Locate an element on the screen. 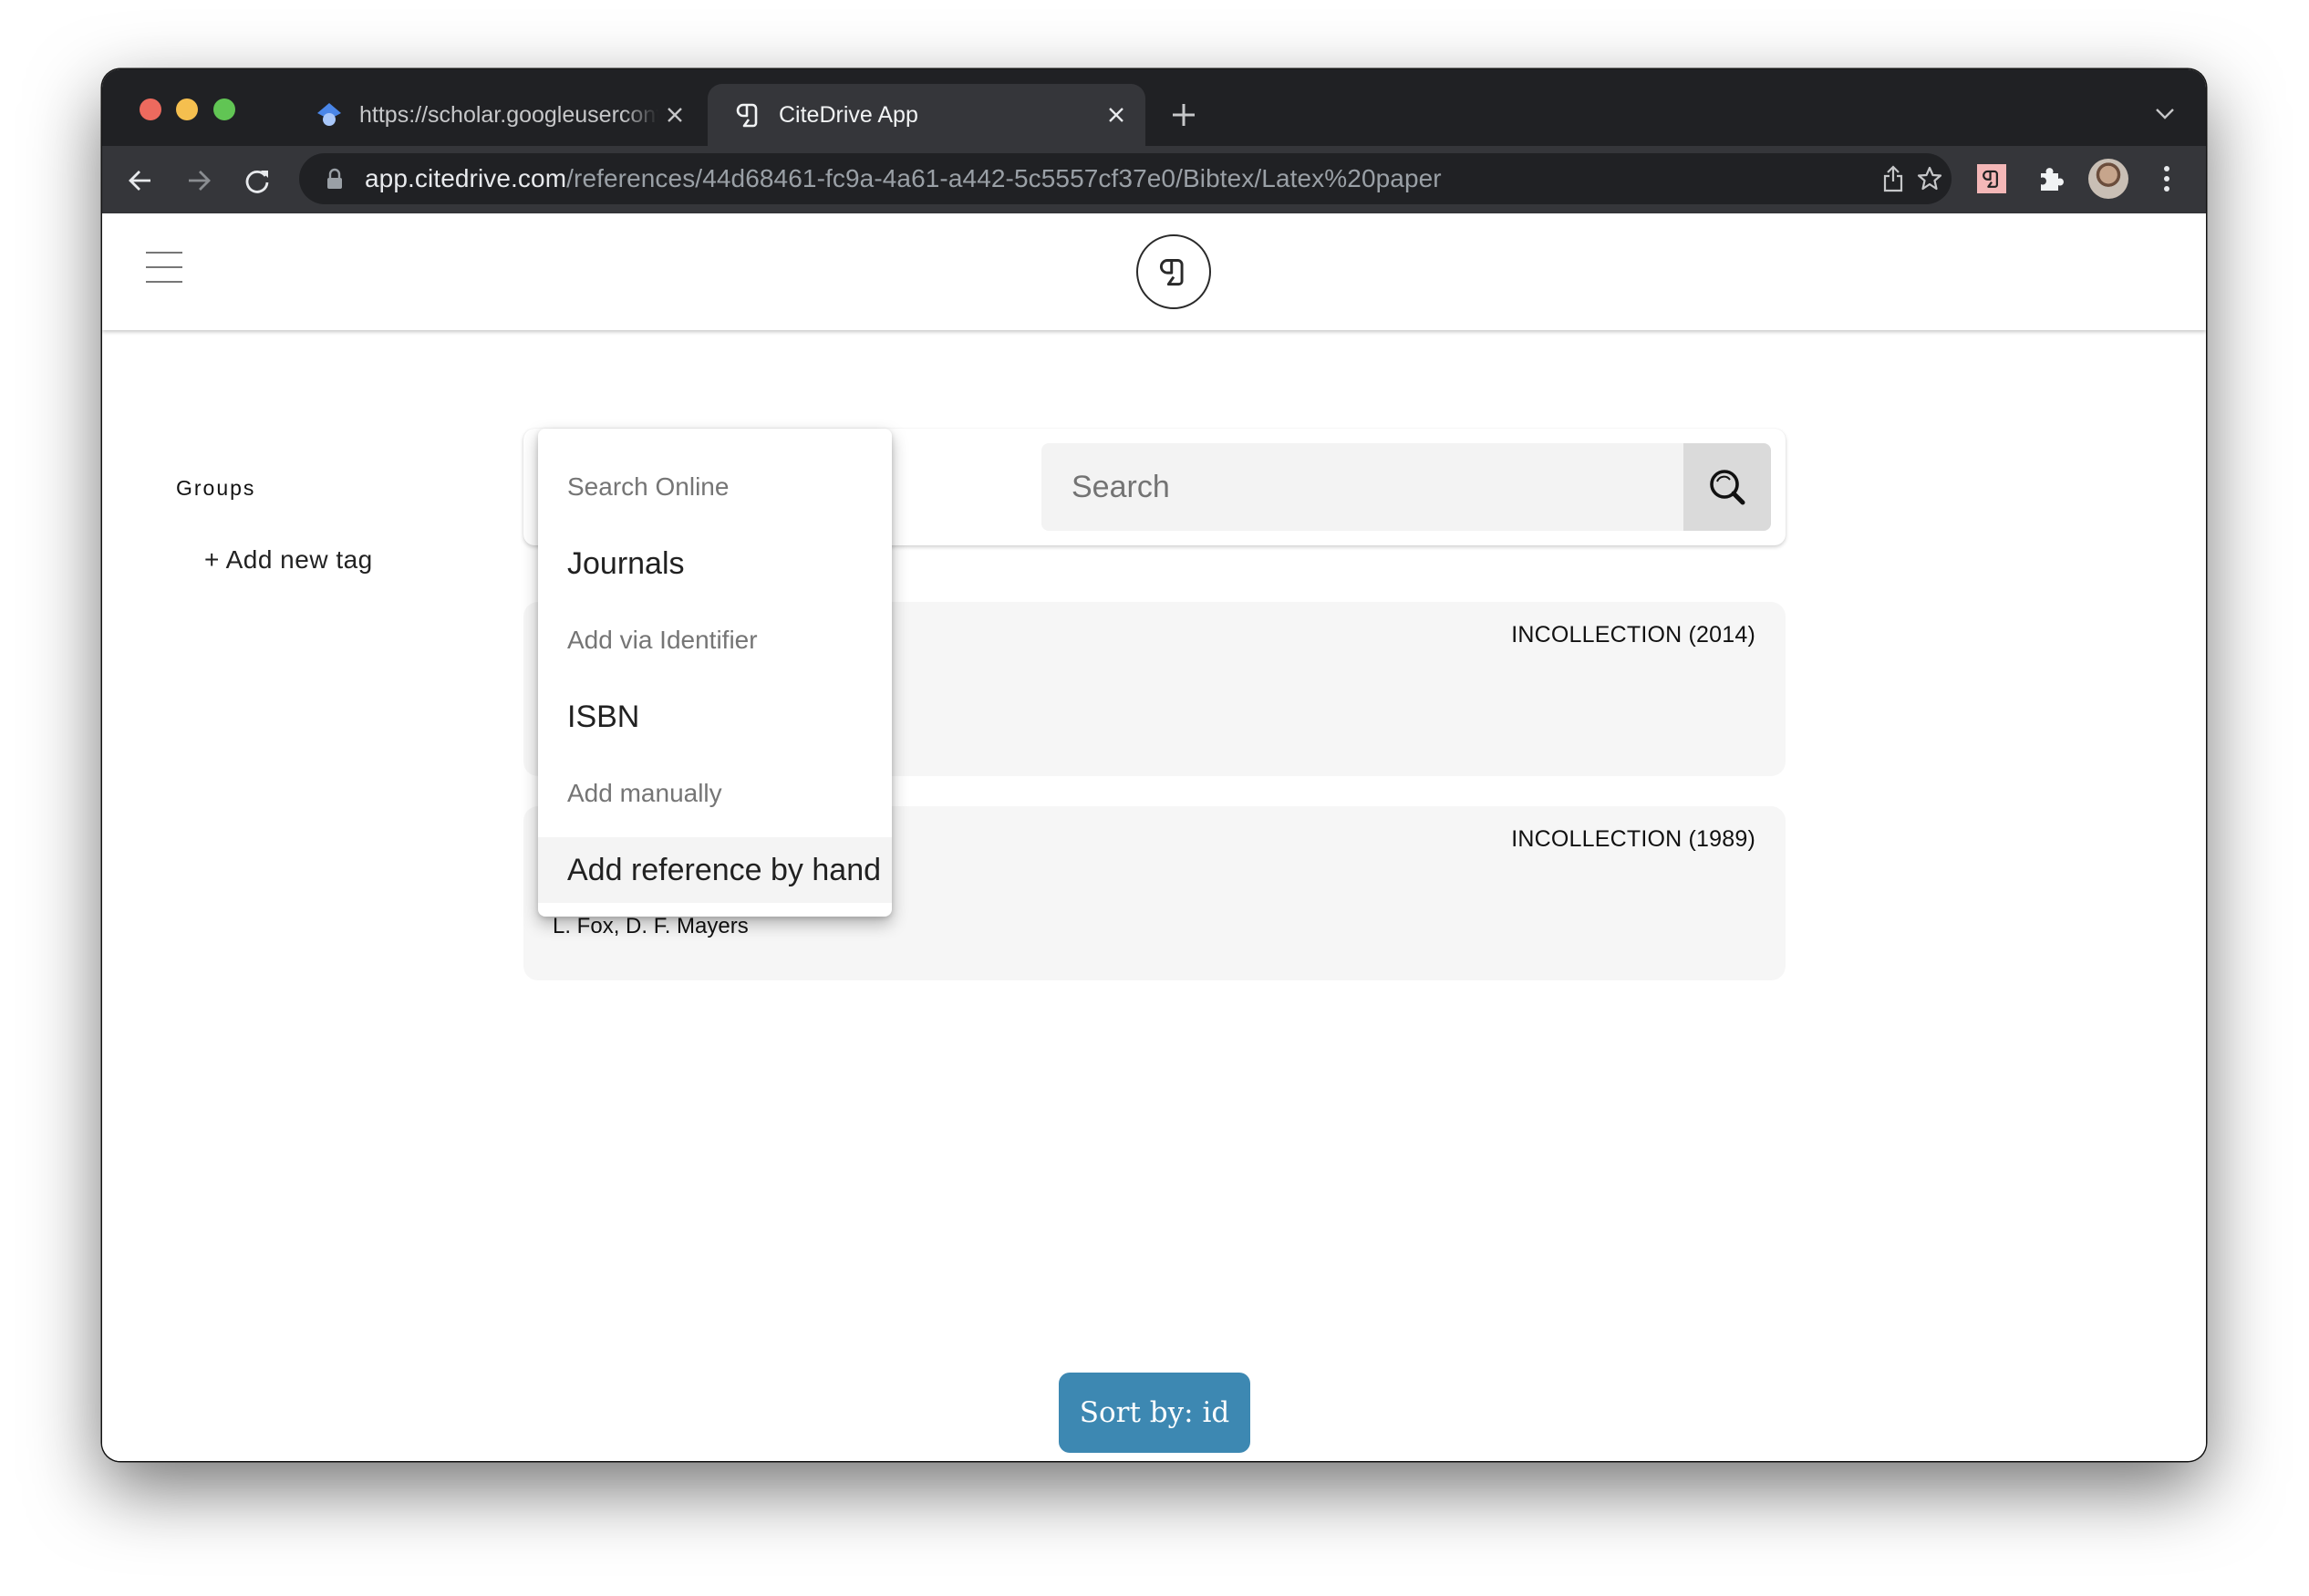  dropdown-item-add-reference-by-hand: Add reference by hand is located at coordinates (715, 870).